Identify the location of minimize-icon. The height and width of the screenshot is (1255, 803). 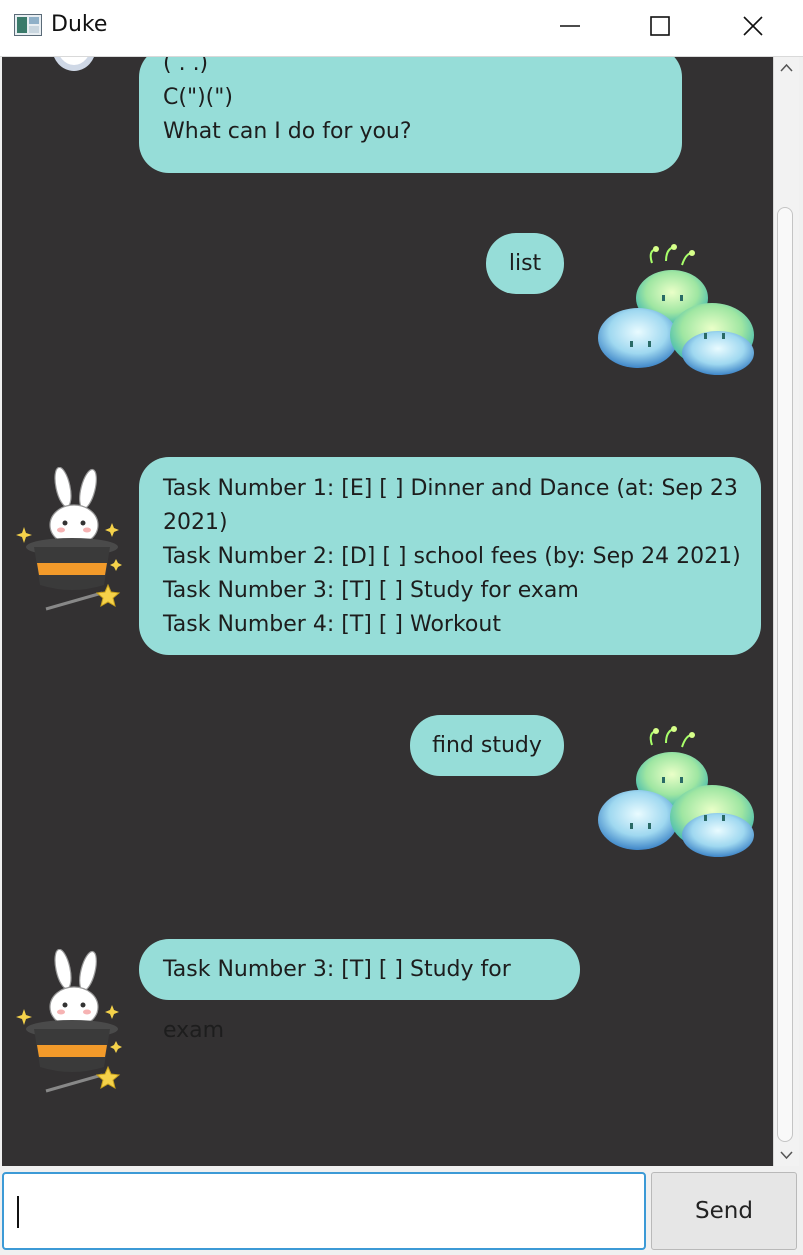
(570, 26).